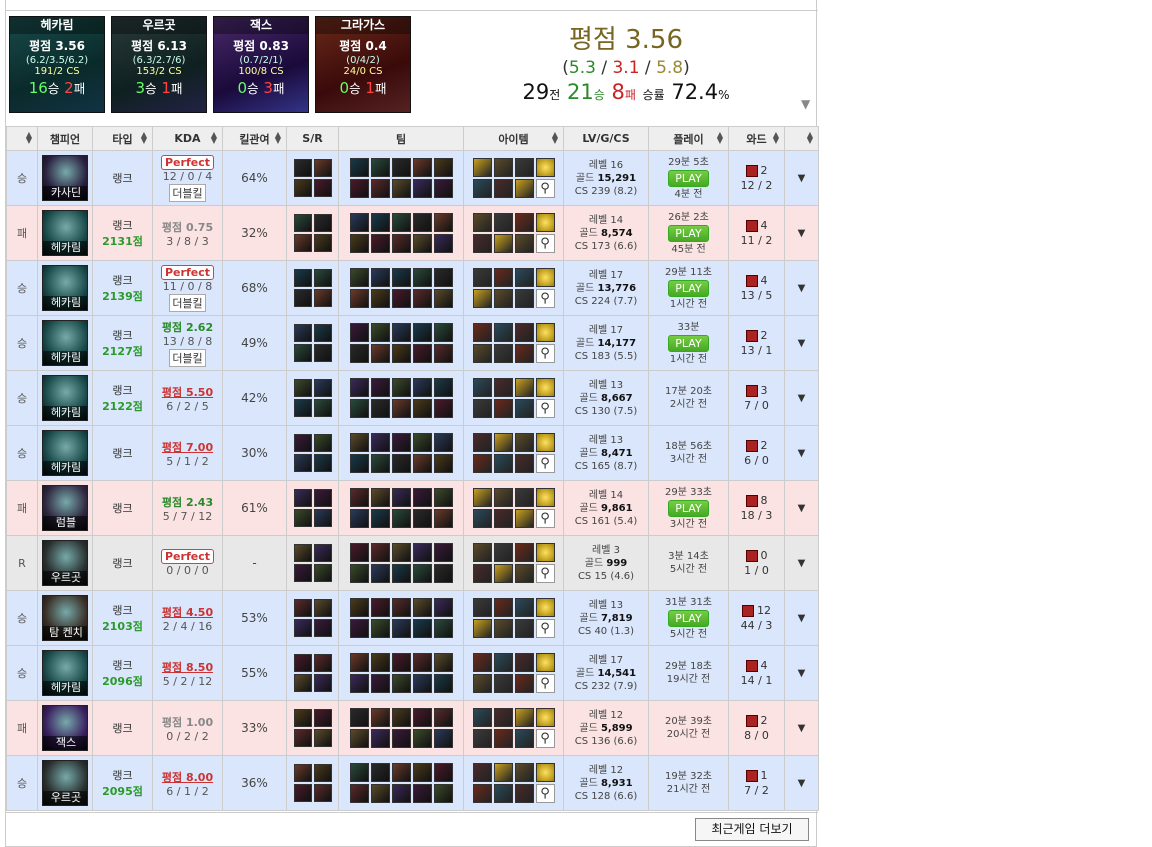  I want to click on champion-card: 헤카림 평점 3.56 (6.2/3.5/6.2) 191/2 CS 16승 2패, so click(57, 64).